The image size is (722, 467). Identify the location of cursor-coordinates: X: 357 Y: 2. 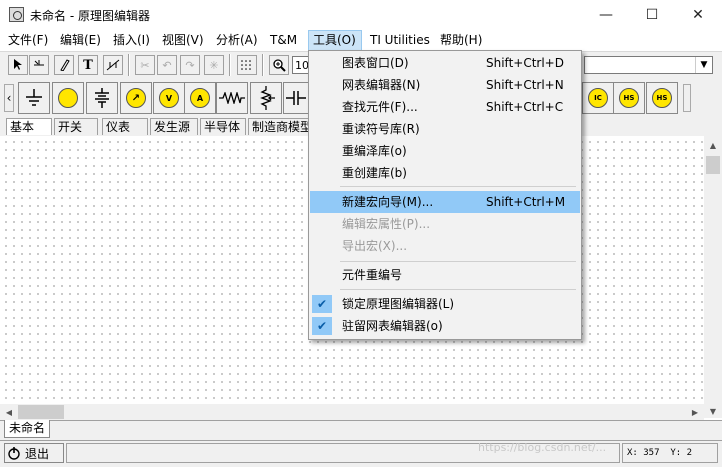
(670, 453).